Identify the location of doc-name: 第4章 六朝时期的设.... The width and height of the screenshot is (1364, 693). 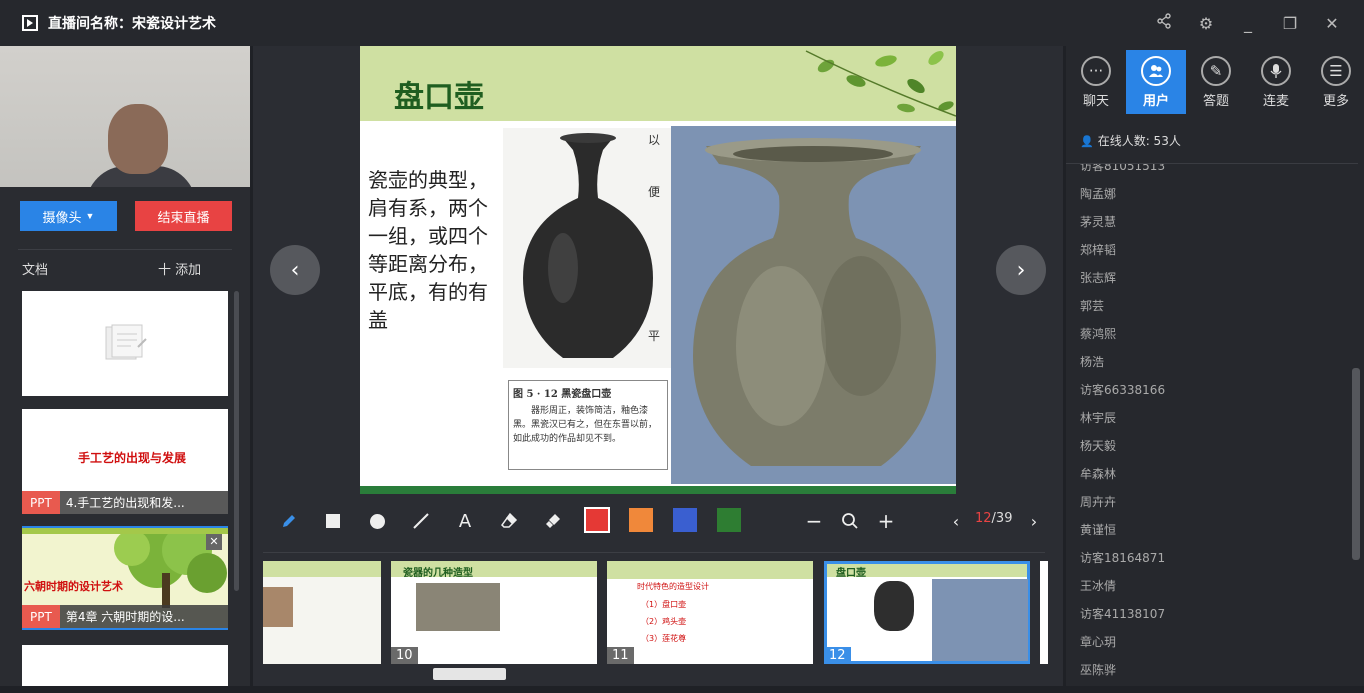
(125, 617).